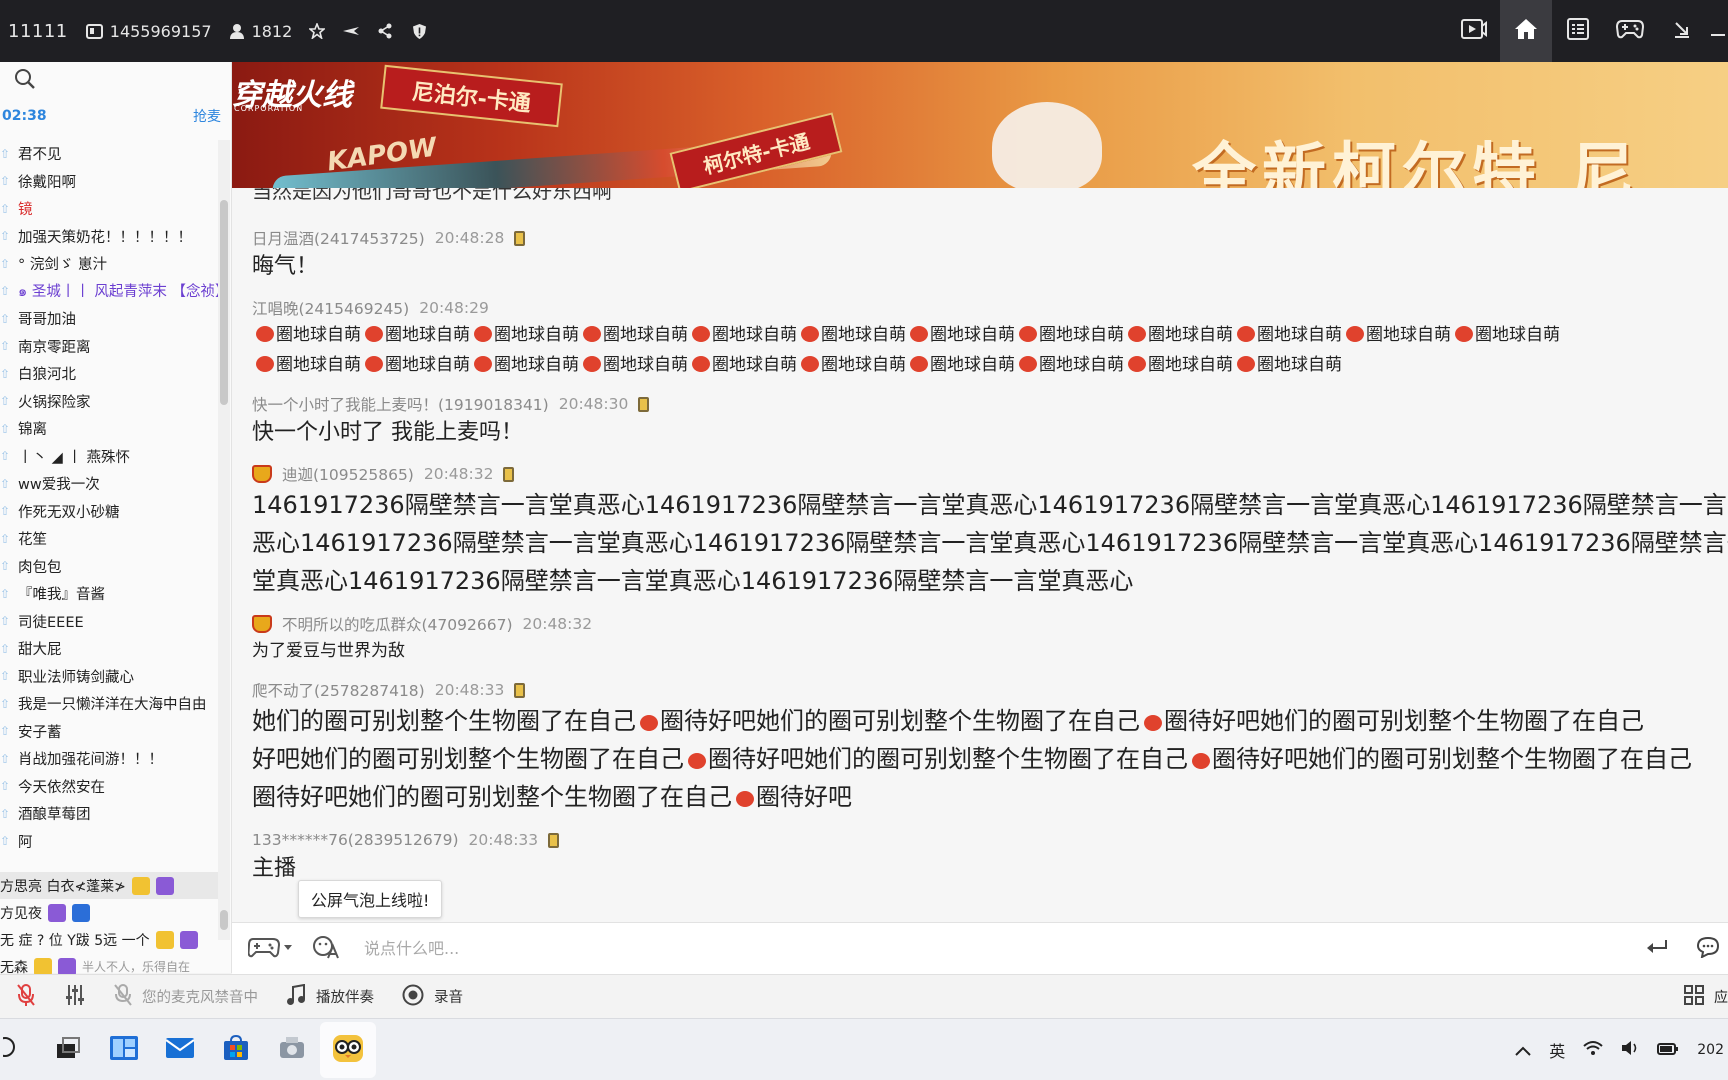 The image size is (1728, 1080). What do you see at coordinates (400, 404) in the screenshot?
I see `message-sender: 快一个小时了我能上麦吗！(1919018341)` at bounding box center [400, 404].